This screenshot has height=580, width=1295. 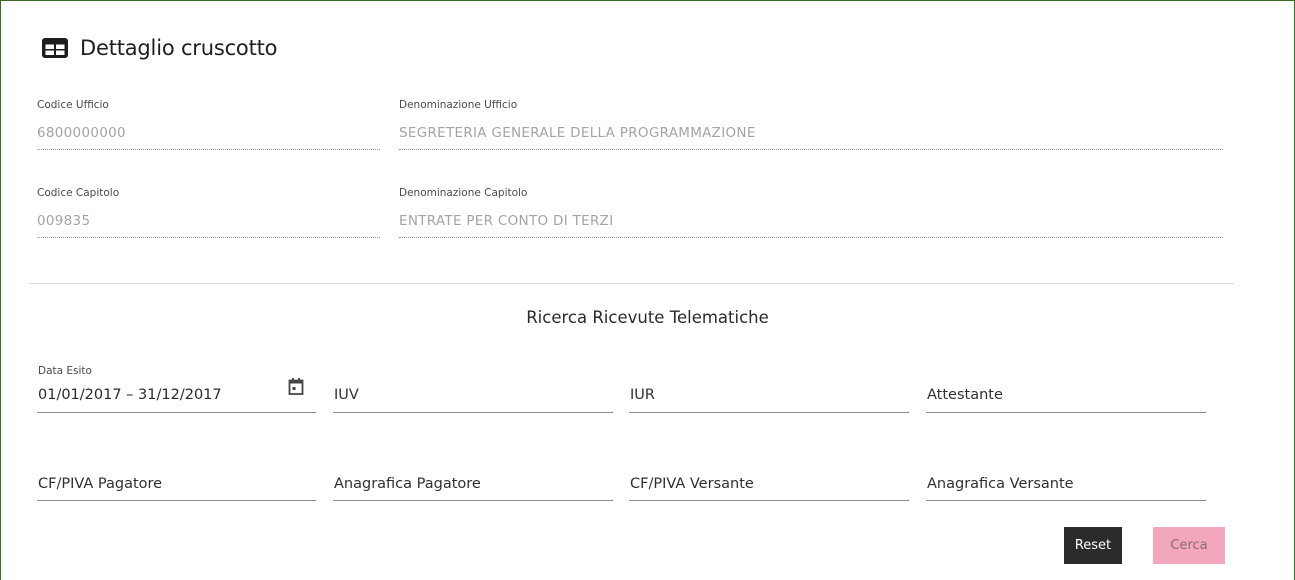 What do you see at coordinates (506, 221) in the screenshot?
I see `denominazione-capitolo-value: ENTRATE PER CONTO DI TERZI` at bounding box center [506, 221].